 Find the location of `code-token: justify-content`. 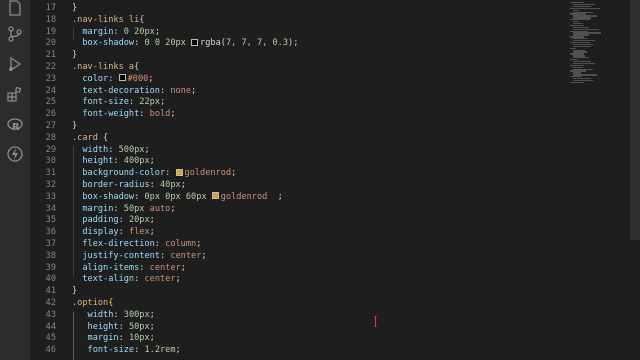

code-token: justify-content is located at coordinates (121, 255).